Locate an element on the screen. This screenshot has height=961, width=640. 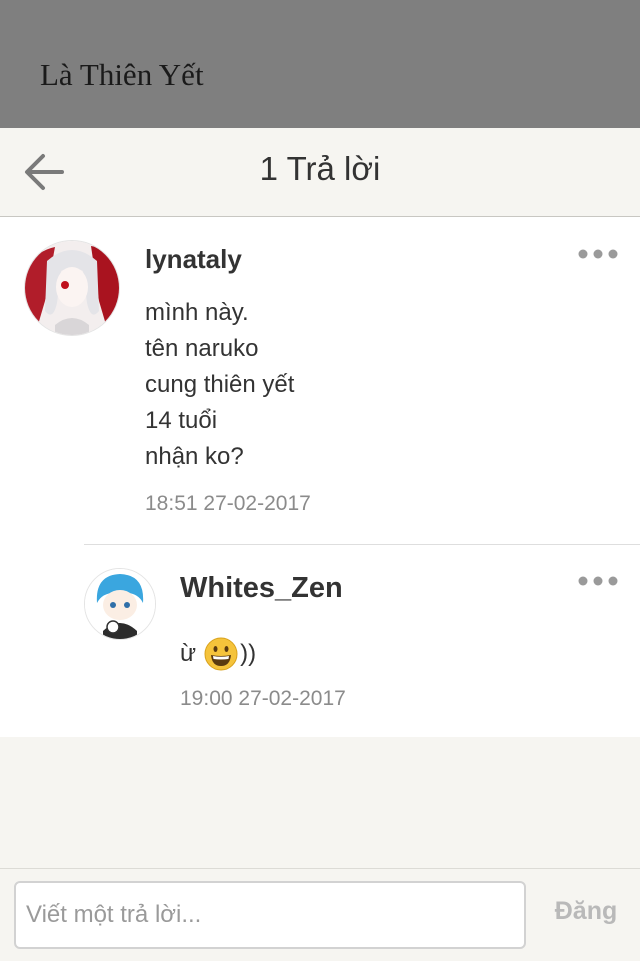
comment-text-line: nhận ko? is located at coordinates (194, 456).